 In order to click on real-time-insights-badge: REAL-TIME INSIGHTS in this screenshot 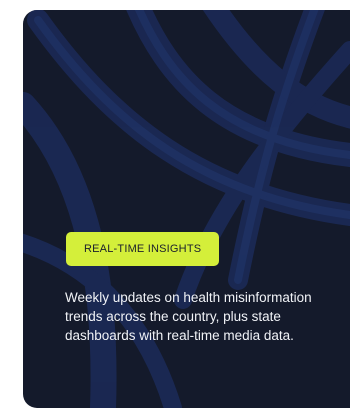, I will do `click(143, 249)`.